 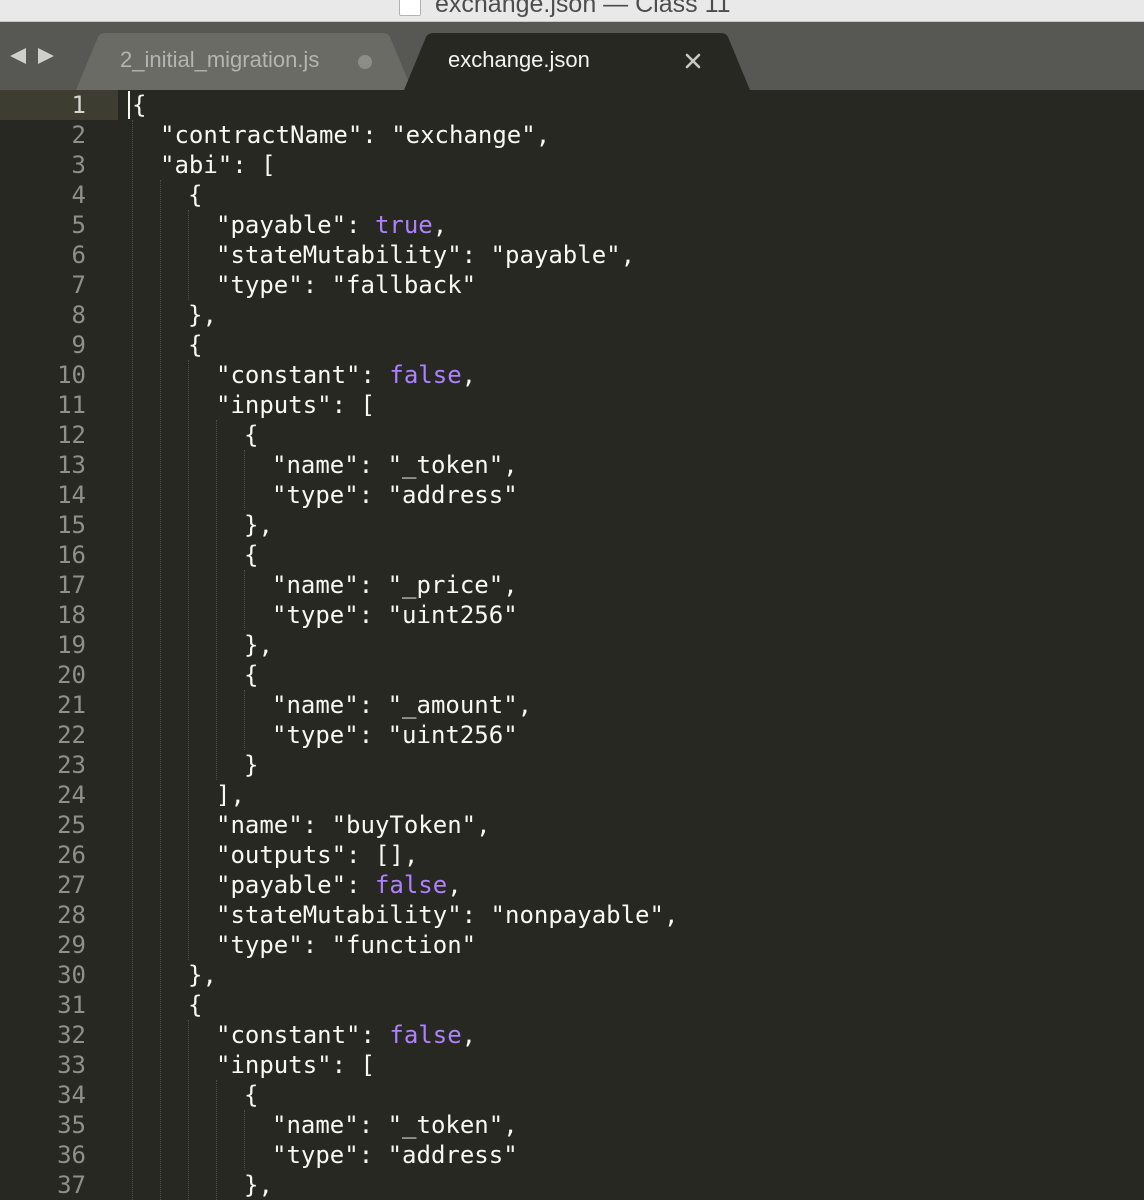 I want to click on code-token: "function", so click(x=404, y=945).